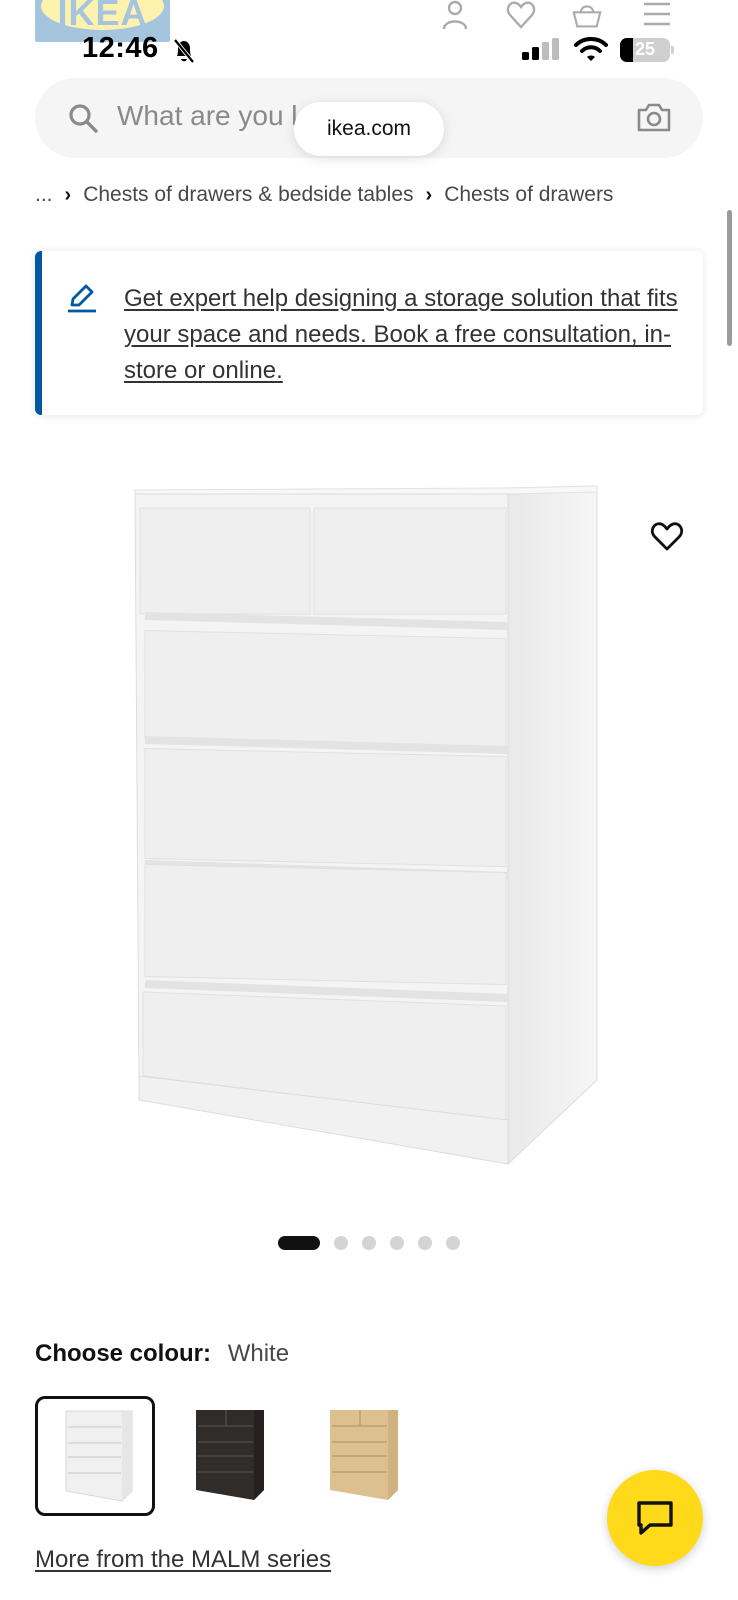  I want to click on search-icon, so click(83, 118).